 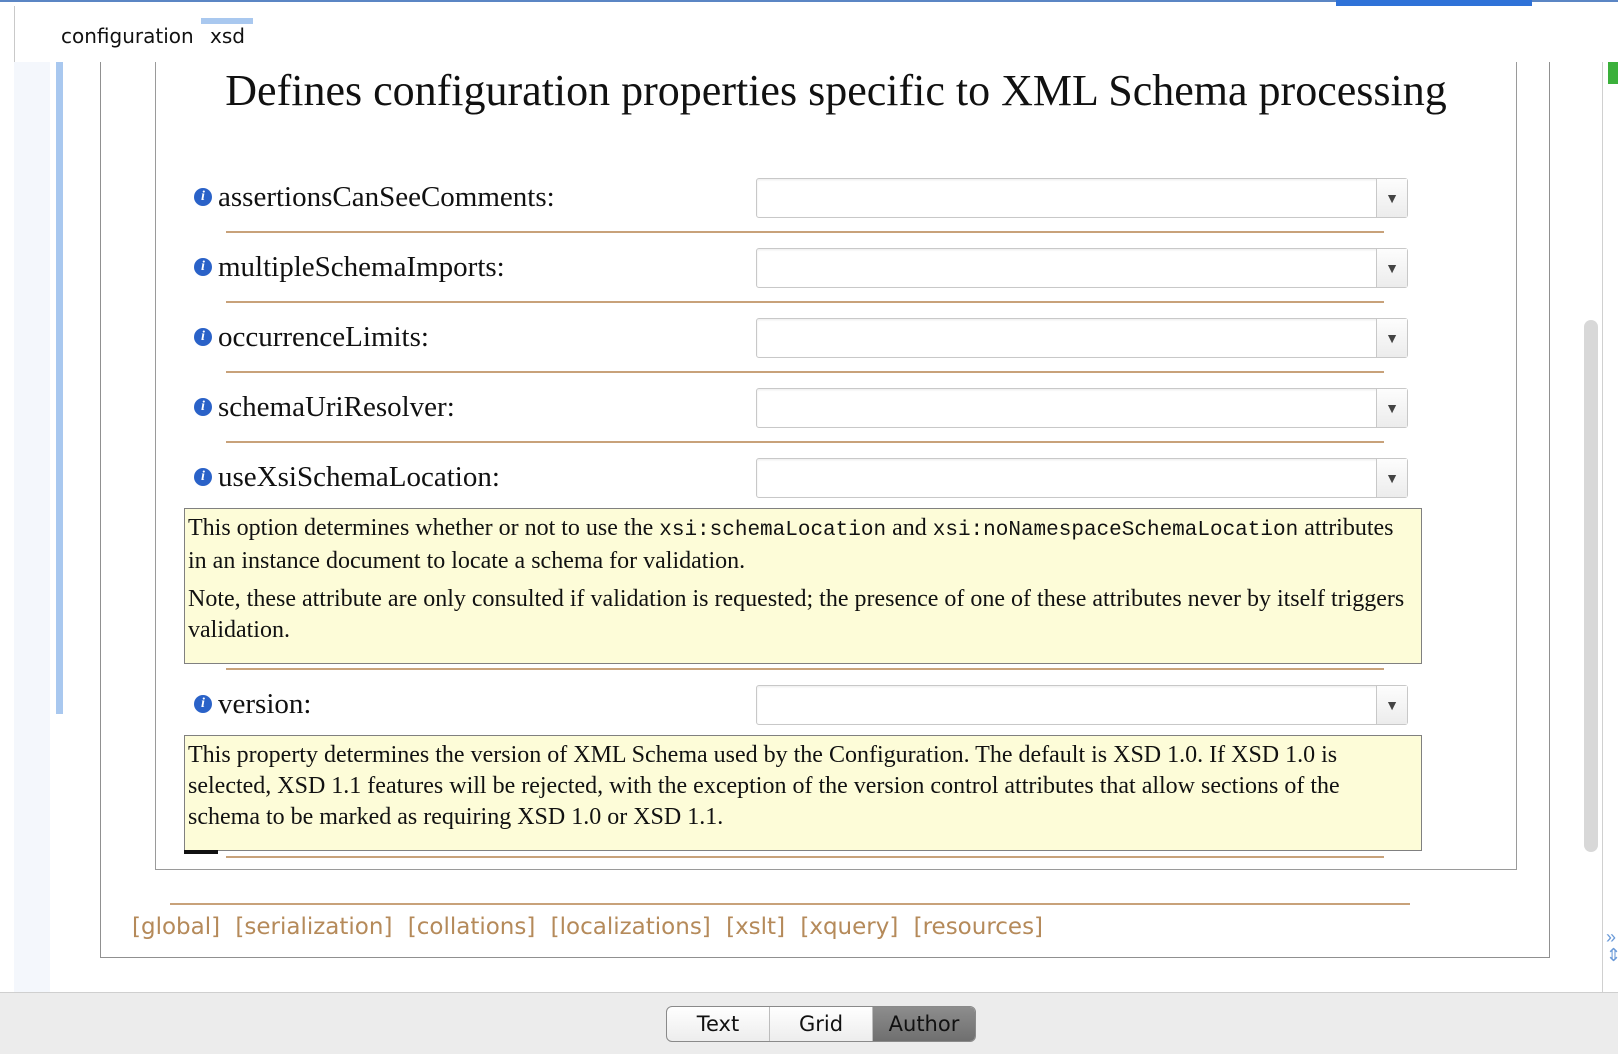 What do you see at coordinates (472, 927) in the screenshot?
I see `link-collations: [collations]` at bounding box center [472, 927].